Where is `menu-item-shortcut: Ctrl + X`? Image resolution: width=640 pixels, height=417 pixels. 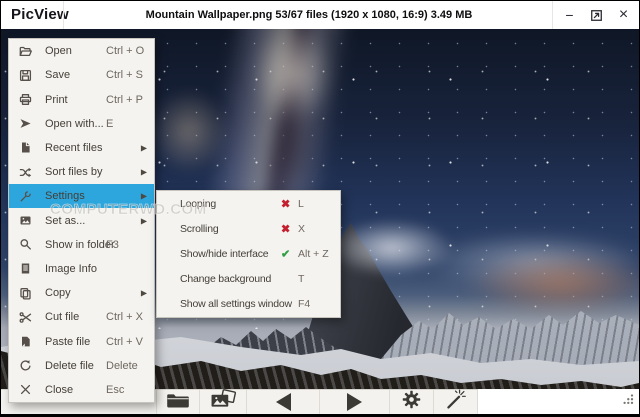
menu-item-shortcut: Ctrl + X is located at coordinates (124, 317).